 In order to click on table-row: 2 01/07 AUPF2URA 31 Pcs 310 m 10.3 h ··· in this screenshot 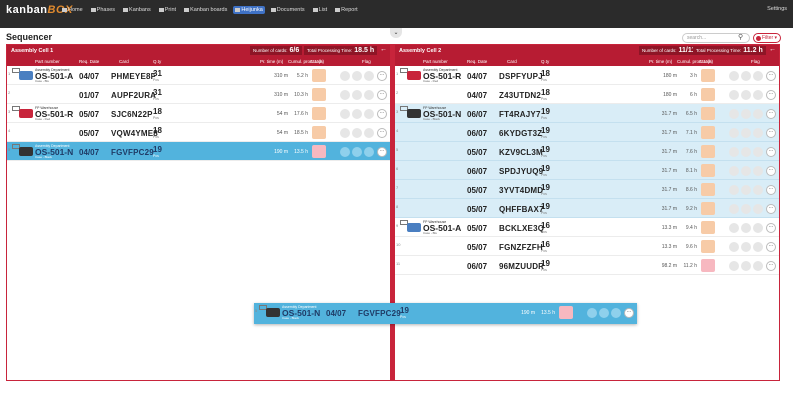, I will do `click(198, 94)`.